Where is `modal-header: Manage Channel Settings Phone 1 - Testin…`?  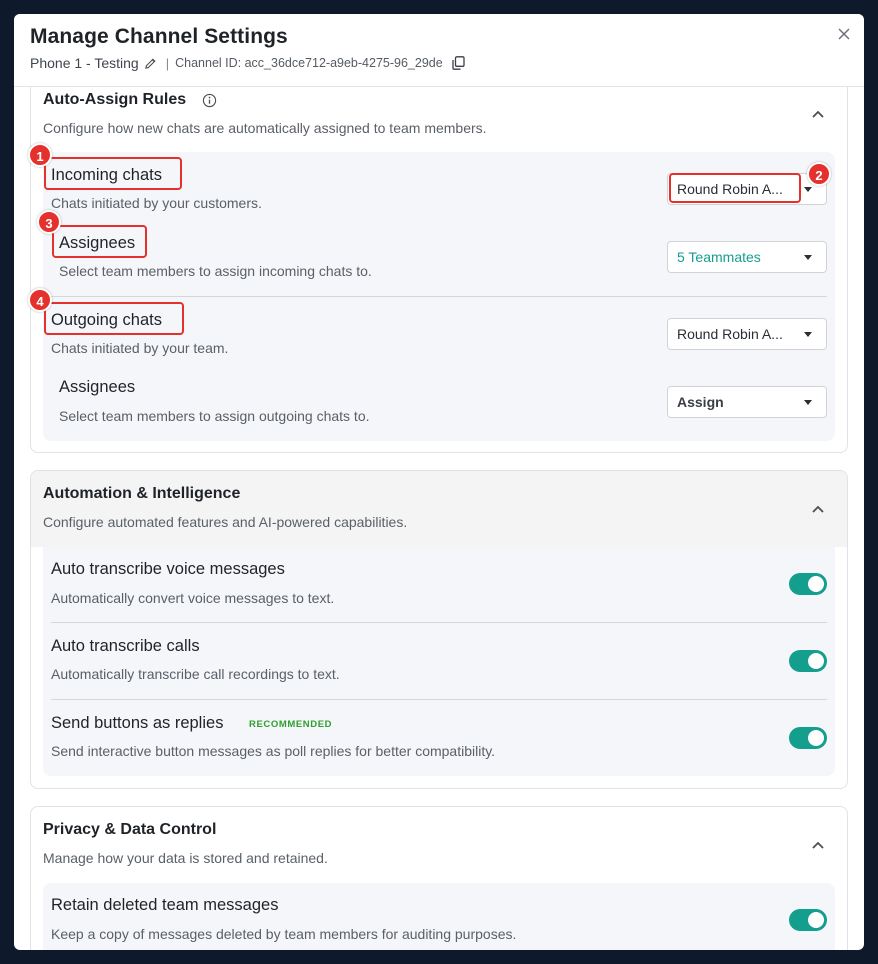 modal-header: Manage Channel Settings Phone 1 - Testin… is located at coordinates (439, 50).